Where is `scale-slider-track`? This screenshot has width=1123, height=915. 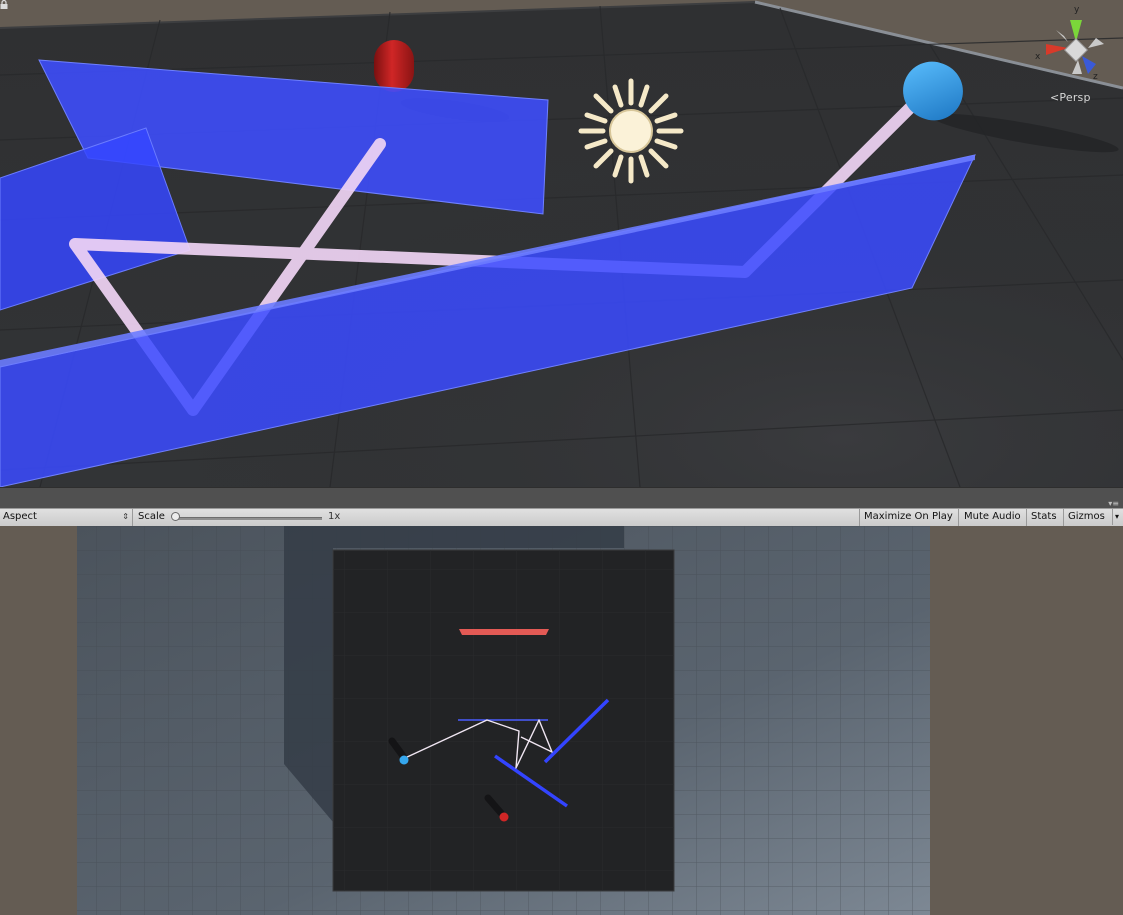
scale-slider-track is located at coordinates (249, 518).